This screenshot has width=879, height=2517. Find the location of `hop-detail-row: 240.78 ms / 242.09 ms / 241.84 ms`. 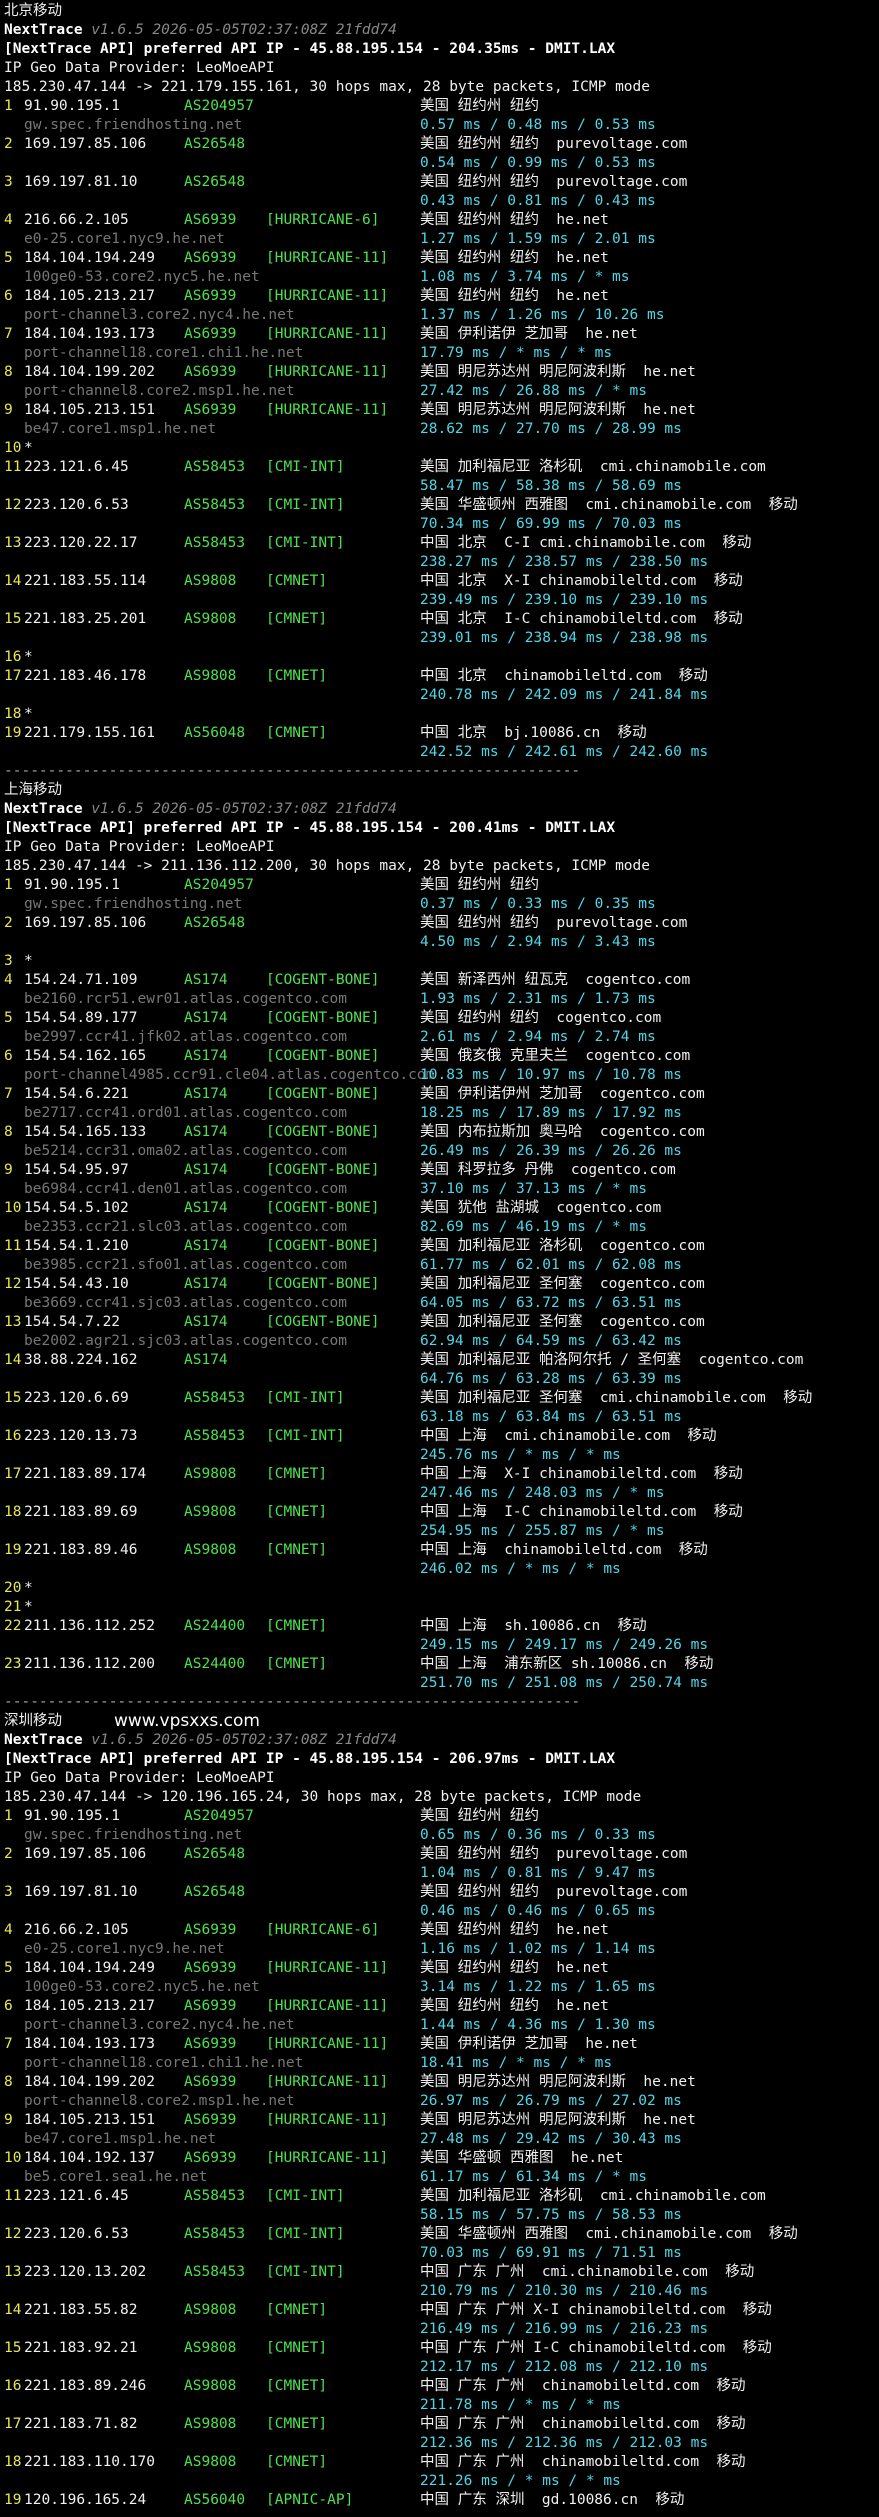

hop-detail-row: 240.78 ms / 242.09 ms / 241.84 ms is located at coordinates (439, 695).